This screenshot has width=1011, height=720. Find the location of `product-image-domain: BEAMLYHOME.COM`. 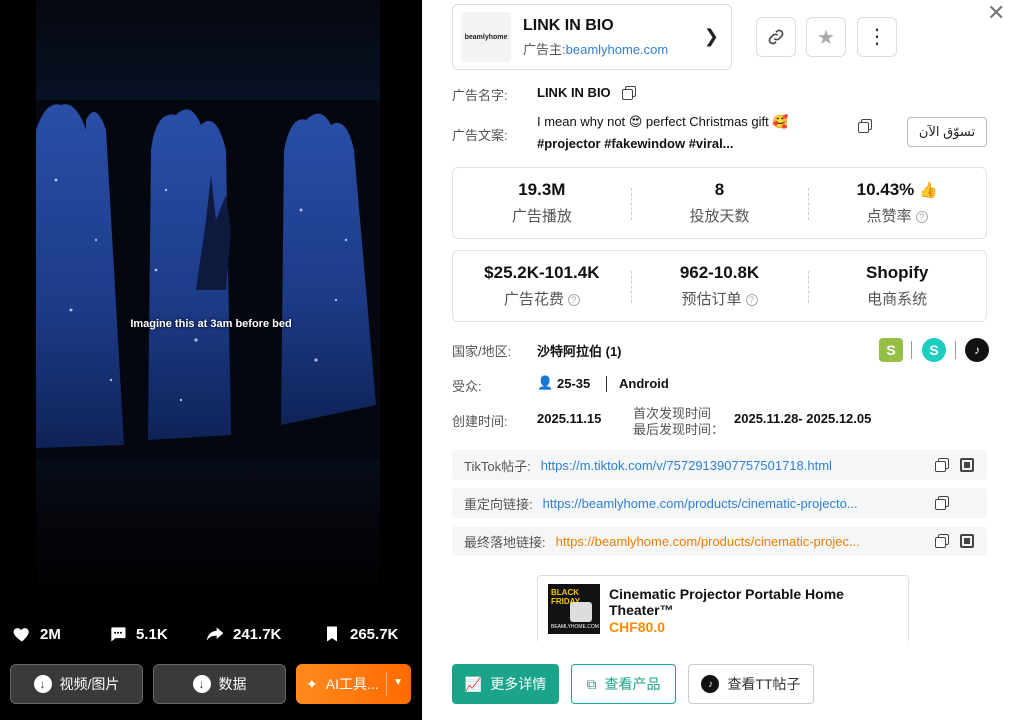

product-image-domain: BEAMLYHOME.COM is located at coordinates (575, 627).